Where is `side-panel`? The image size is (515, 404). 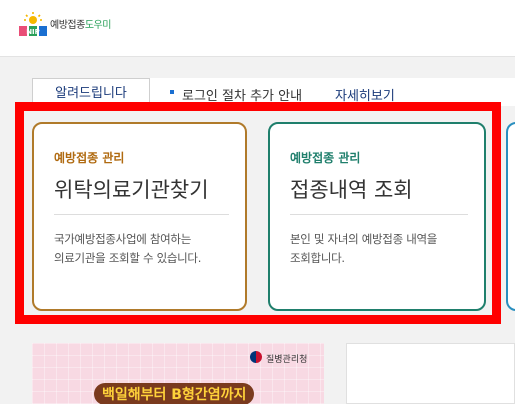
side-panel is located at coordinates (430, 373).